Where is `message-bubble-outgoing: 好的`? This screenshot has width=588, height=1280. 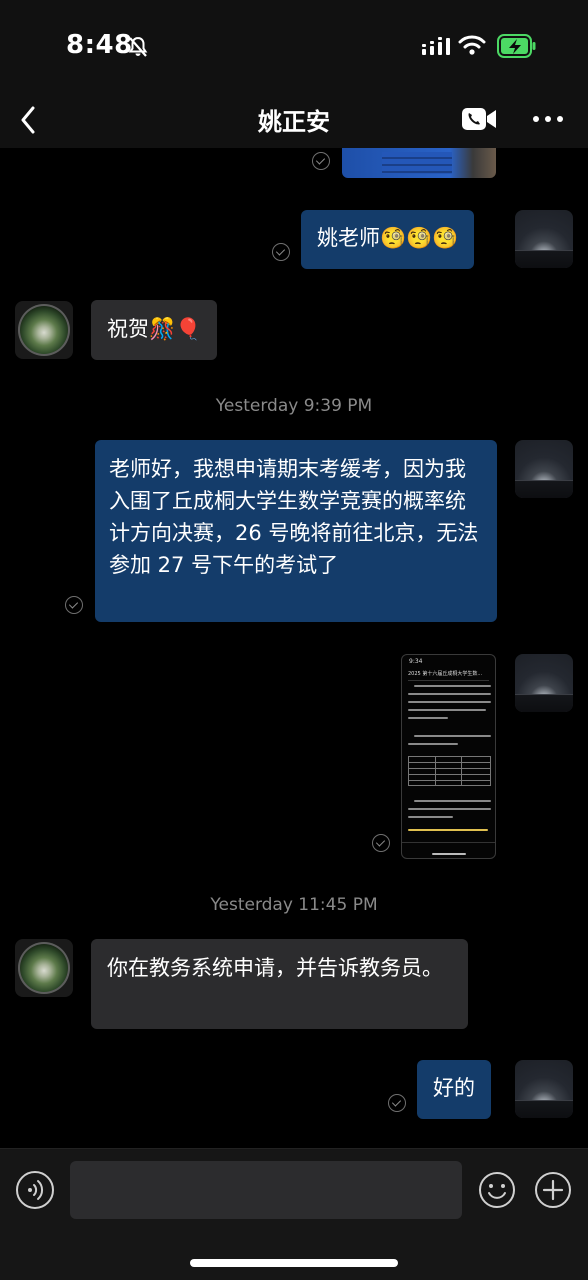
message-bubble-outgoing: 好的 is located at coordinates (454, 1089).